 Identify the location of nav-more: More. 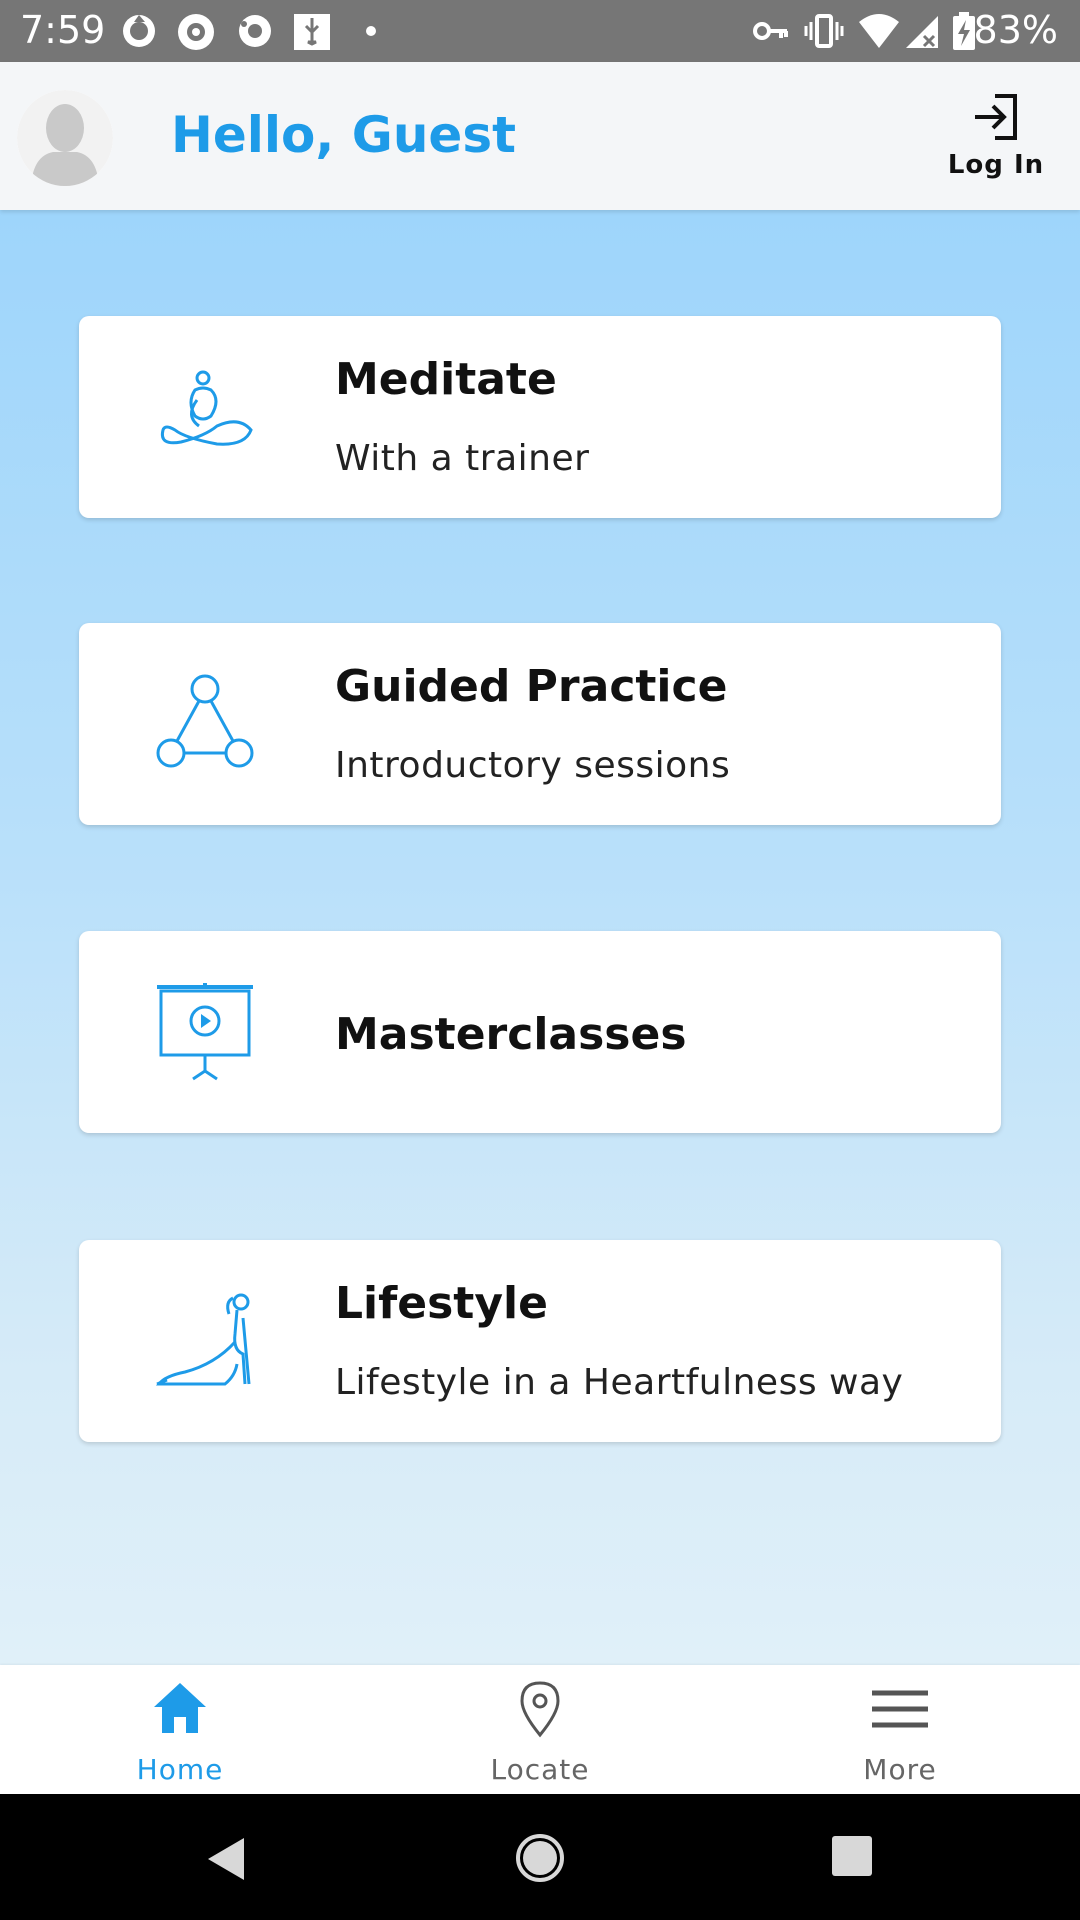
(900, 1729).